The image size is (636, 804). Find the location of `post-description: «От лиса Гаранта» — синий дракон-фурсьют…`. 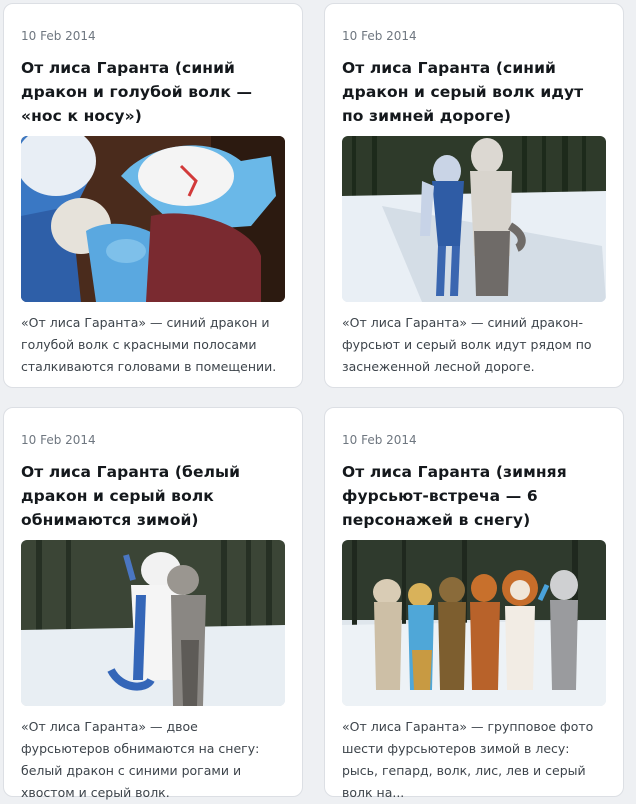

post-description: «От лиса Гаранта» — синий дракон-фурсьют… is located at coordinates (467, 344).